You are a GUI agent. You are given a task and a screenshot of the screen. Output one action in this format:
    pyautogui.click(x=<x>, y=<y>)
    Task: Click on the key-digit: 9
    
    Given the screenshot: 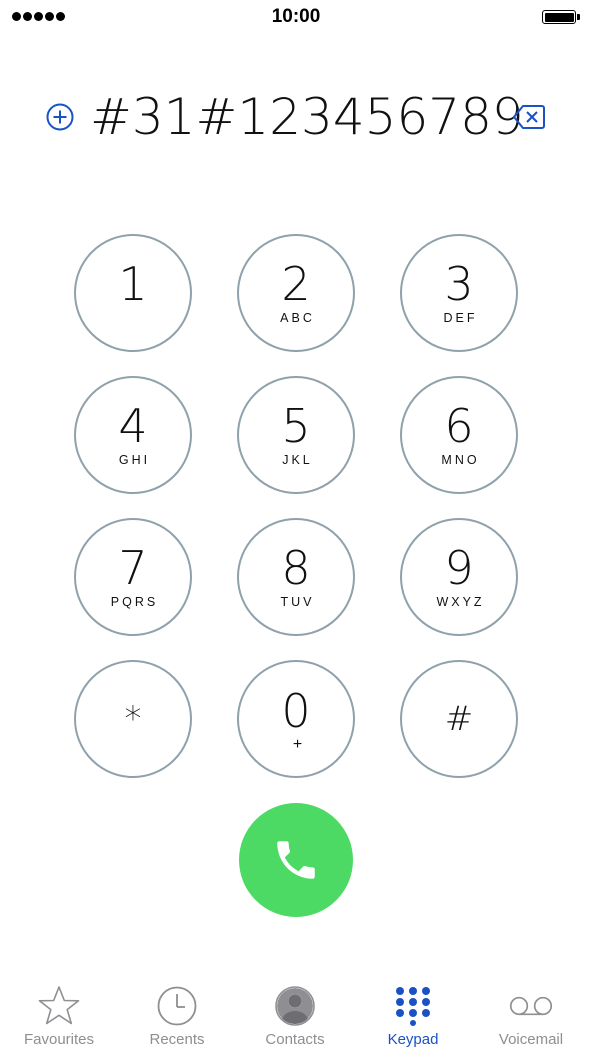 What is the action you would take?
    pyautogui.click(x=459, y=568)
    